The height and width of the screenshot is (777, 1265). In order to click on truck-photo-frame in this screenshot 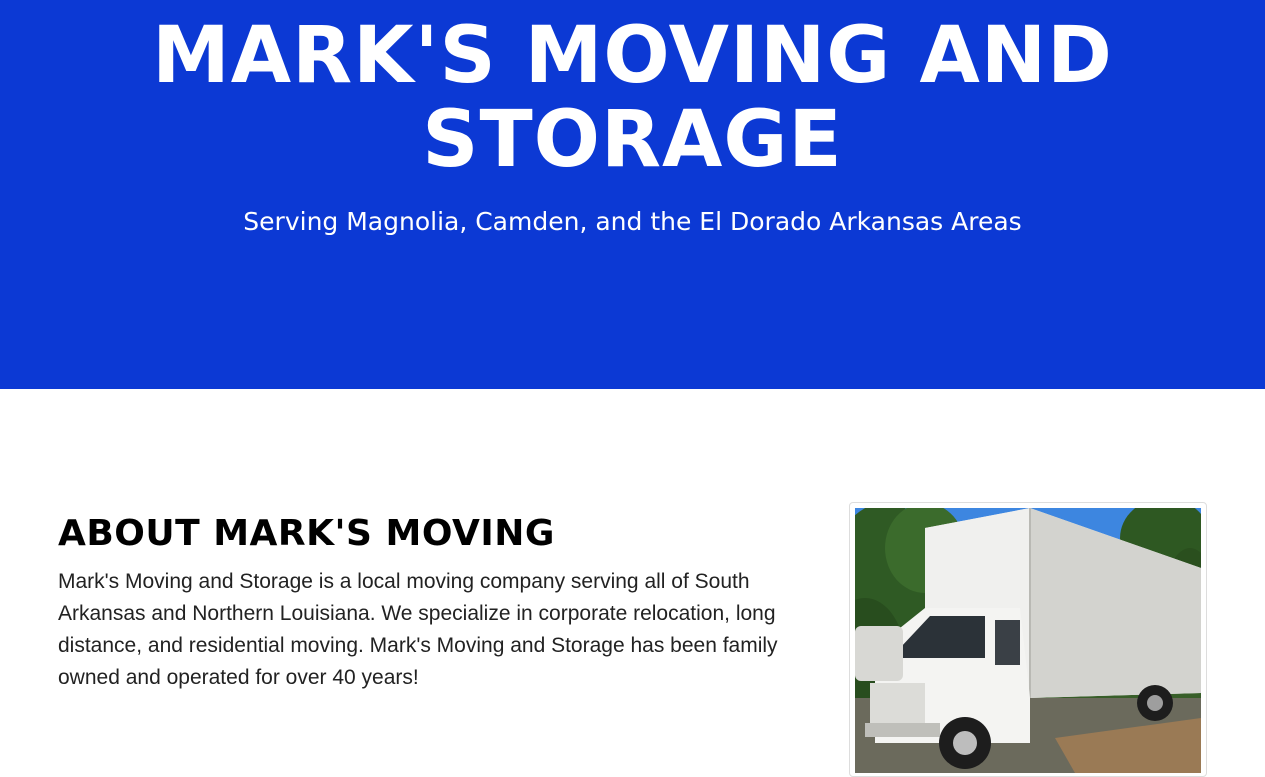, I will do `click(1028, 639)`.